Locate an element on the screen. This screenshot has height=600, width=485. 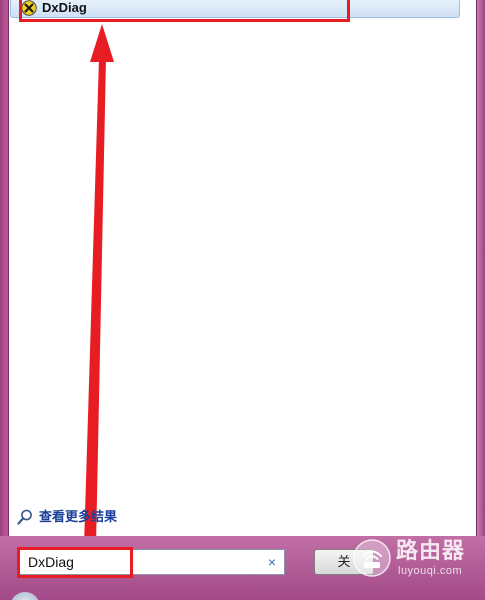
see-more-results-link: 查看更多结果 is located at coordinates (66, 517).